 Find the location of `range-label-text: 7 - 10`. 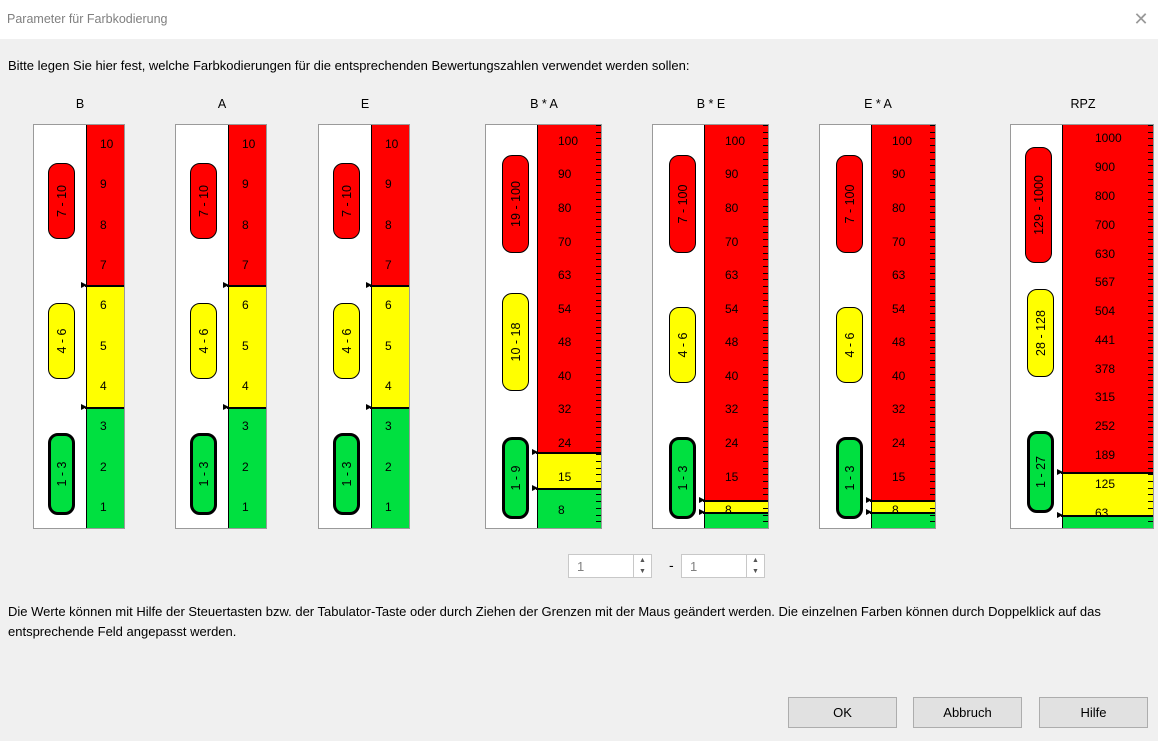

range-label-text: 7 - 10 is located at coordinates (203, 201).